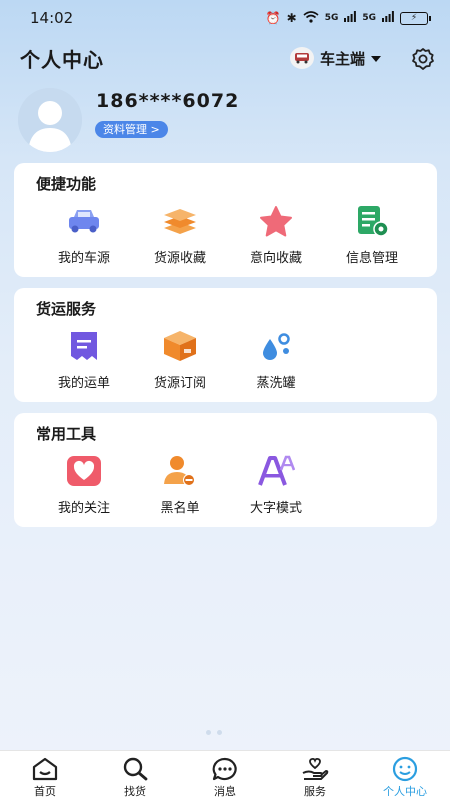 This screenshot has height=800, width=450. Describe the element at coordinates (45, 791) in the screenshot. I see `nav-label: 首页` at that location.